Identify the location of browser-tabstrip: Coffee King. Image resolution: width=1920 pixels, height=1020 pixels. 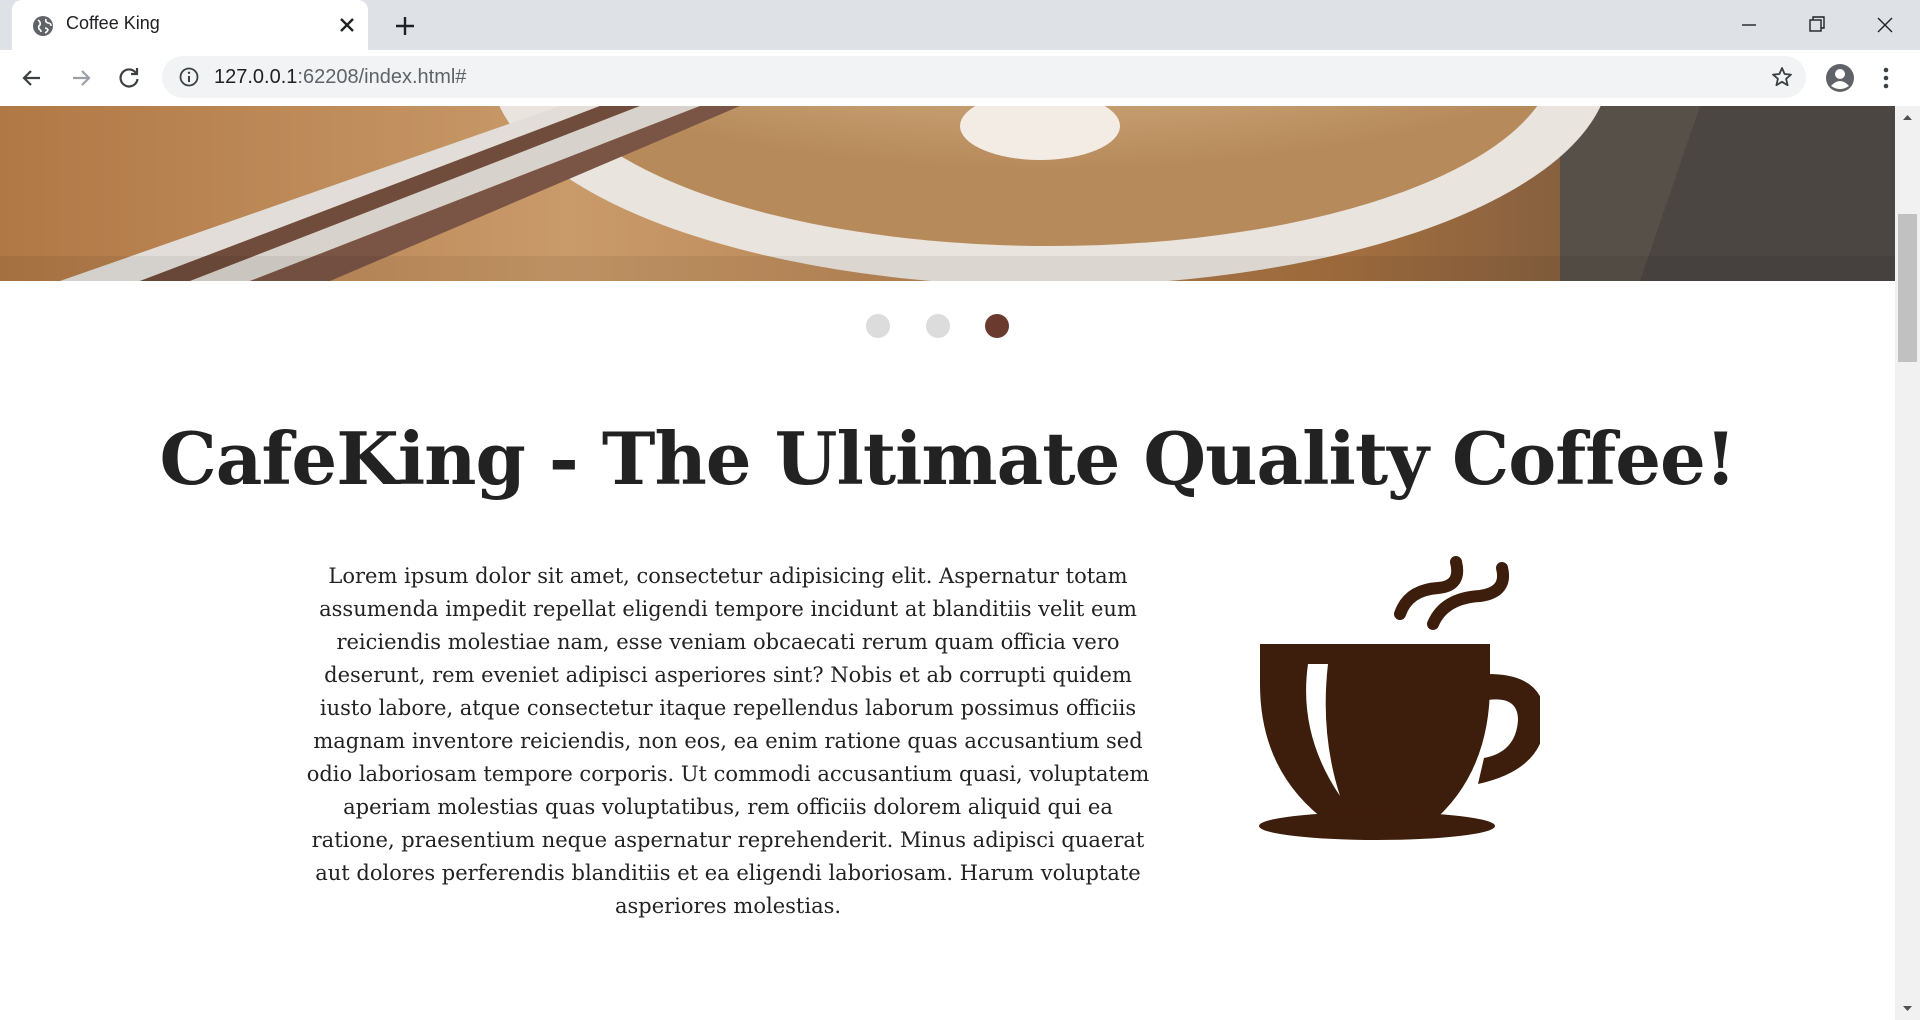
(960, 25).